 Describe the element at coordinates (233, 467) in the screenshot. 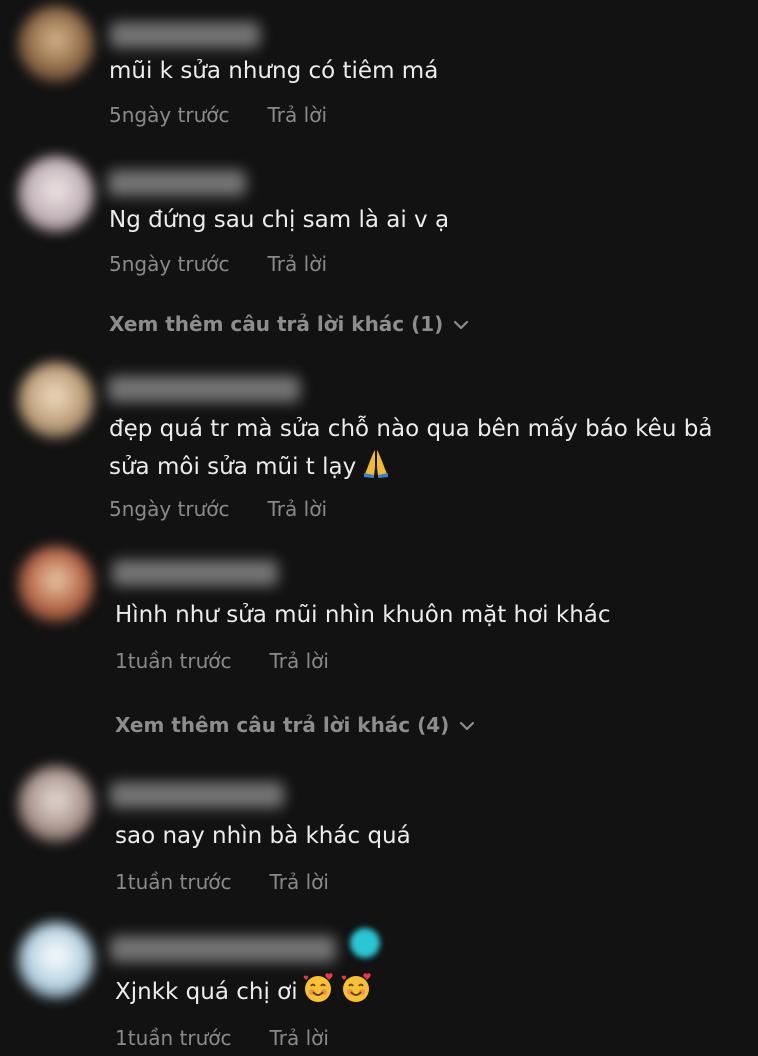

I see `comment-text: sửa môi sửa mũi t lạy` at that location.